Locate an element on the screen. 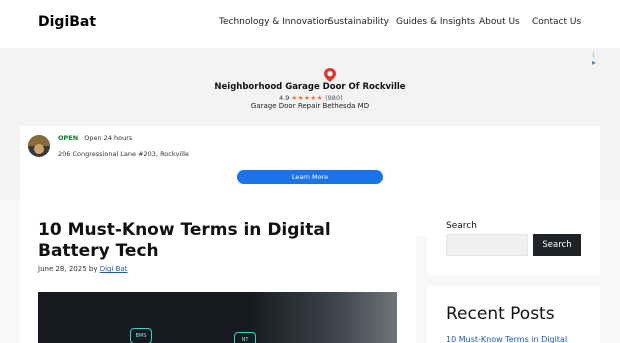 Image resolution: width=620 pixels, height=343 pixels. article-author-link: Digi Bat is located at coordinates (114, 269).